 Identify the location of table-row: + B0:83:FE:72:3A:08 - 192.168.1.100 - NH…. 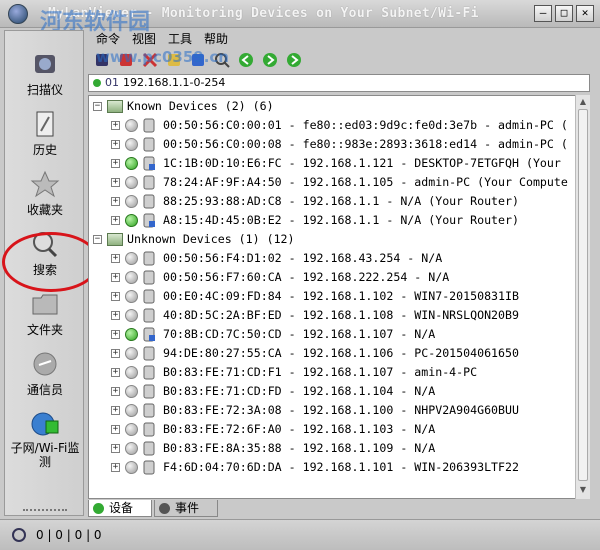
(334, 410).